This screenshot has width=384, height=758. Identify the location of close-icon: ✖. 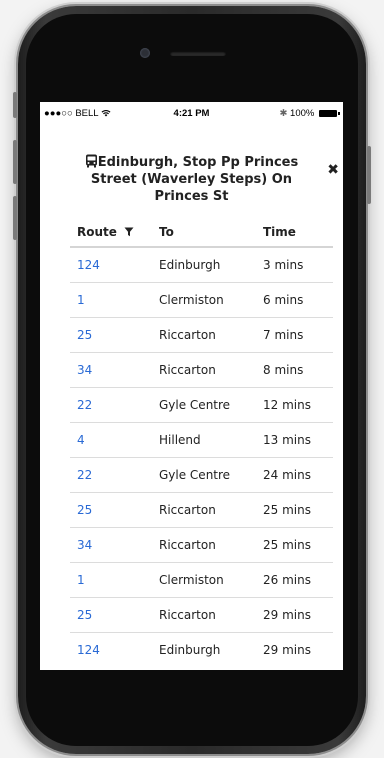
(333, 170).